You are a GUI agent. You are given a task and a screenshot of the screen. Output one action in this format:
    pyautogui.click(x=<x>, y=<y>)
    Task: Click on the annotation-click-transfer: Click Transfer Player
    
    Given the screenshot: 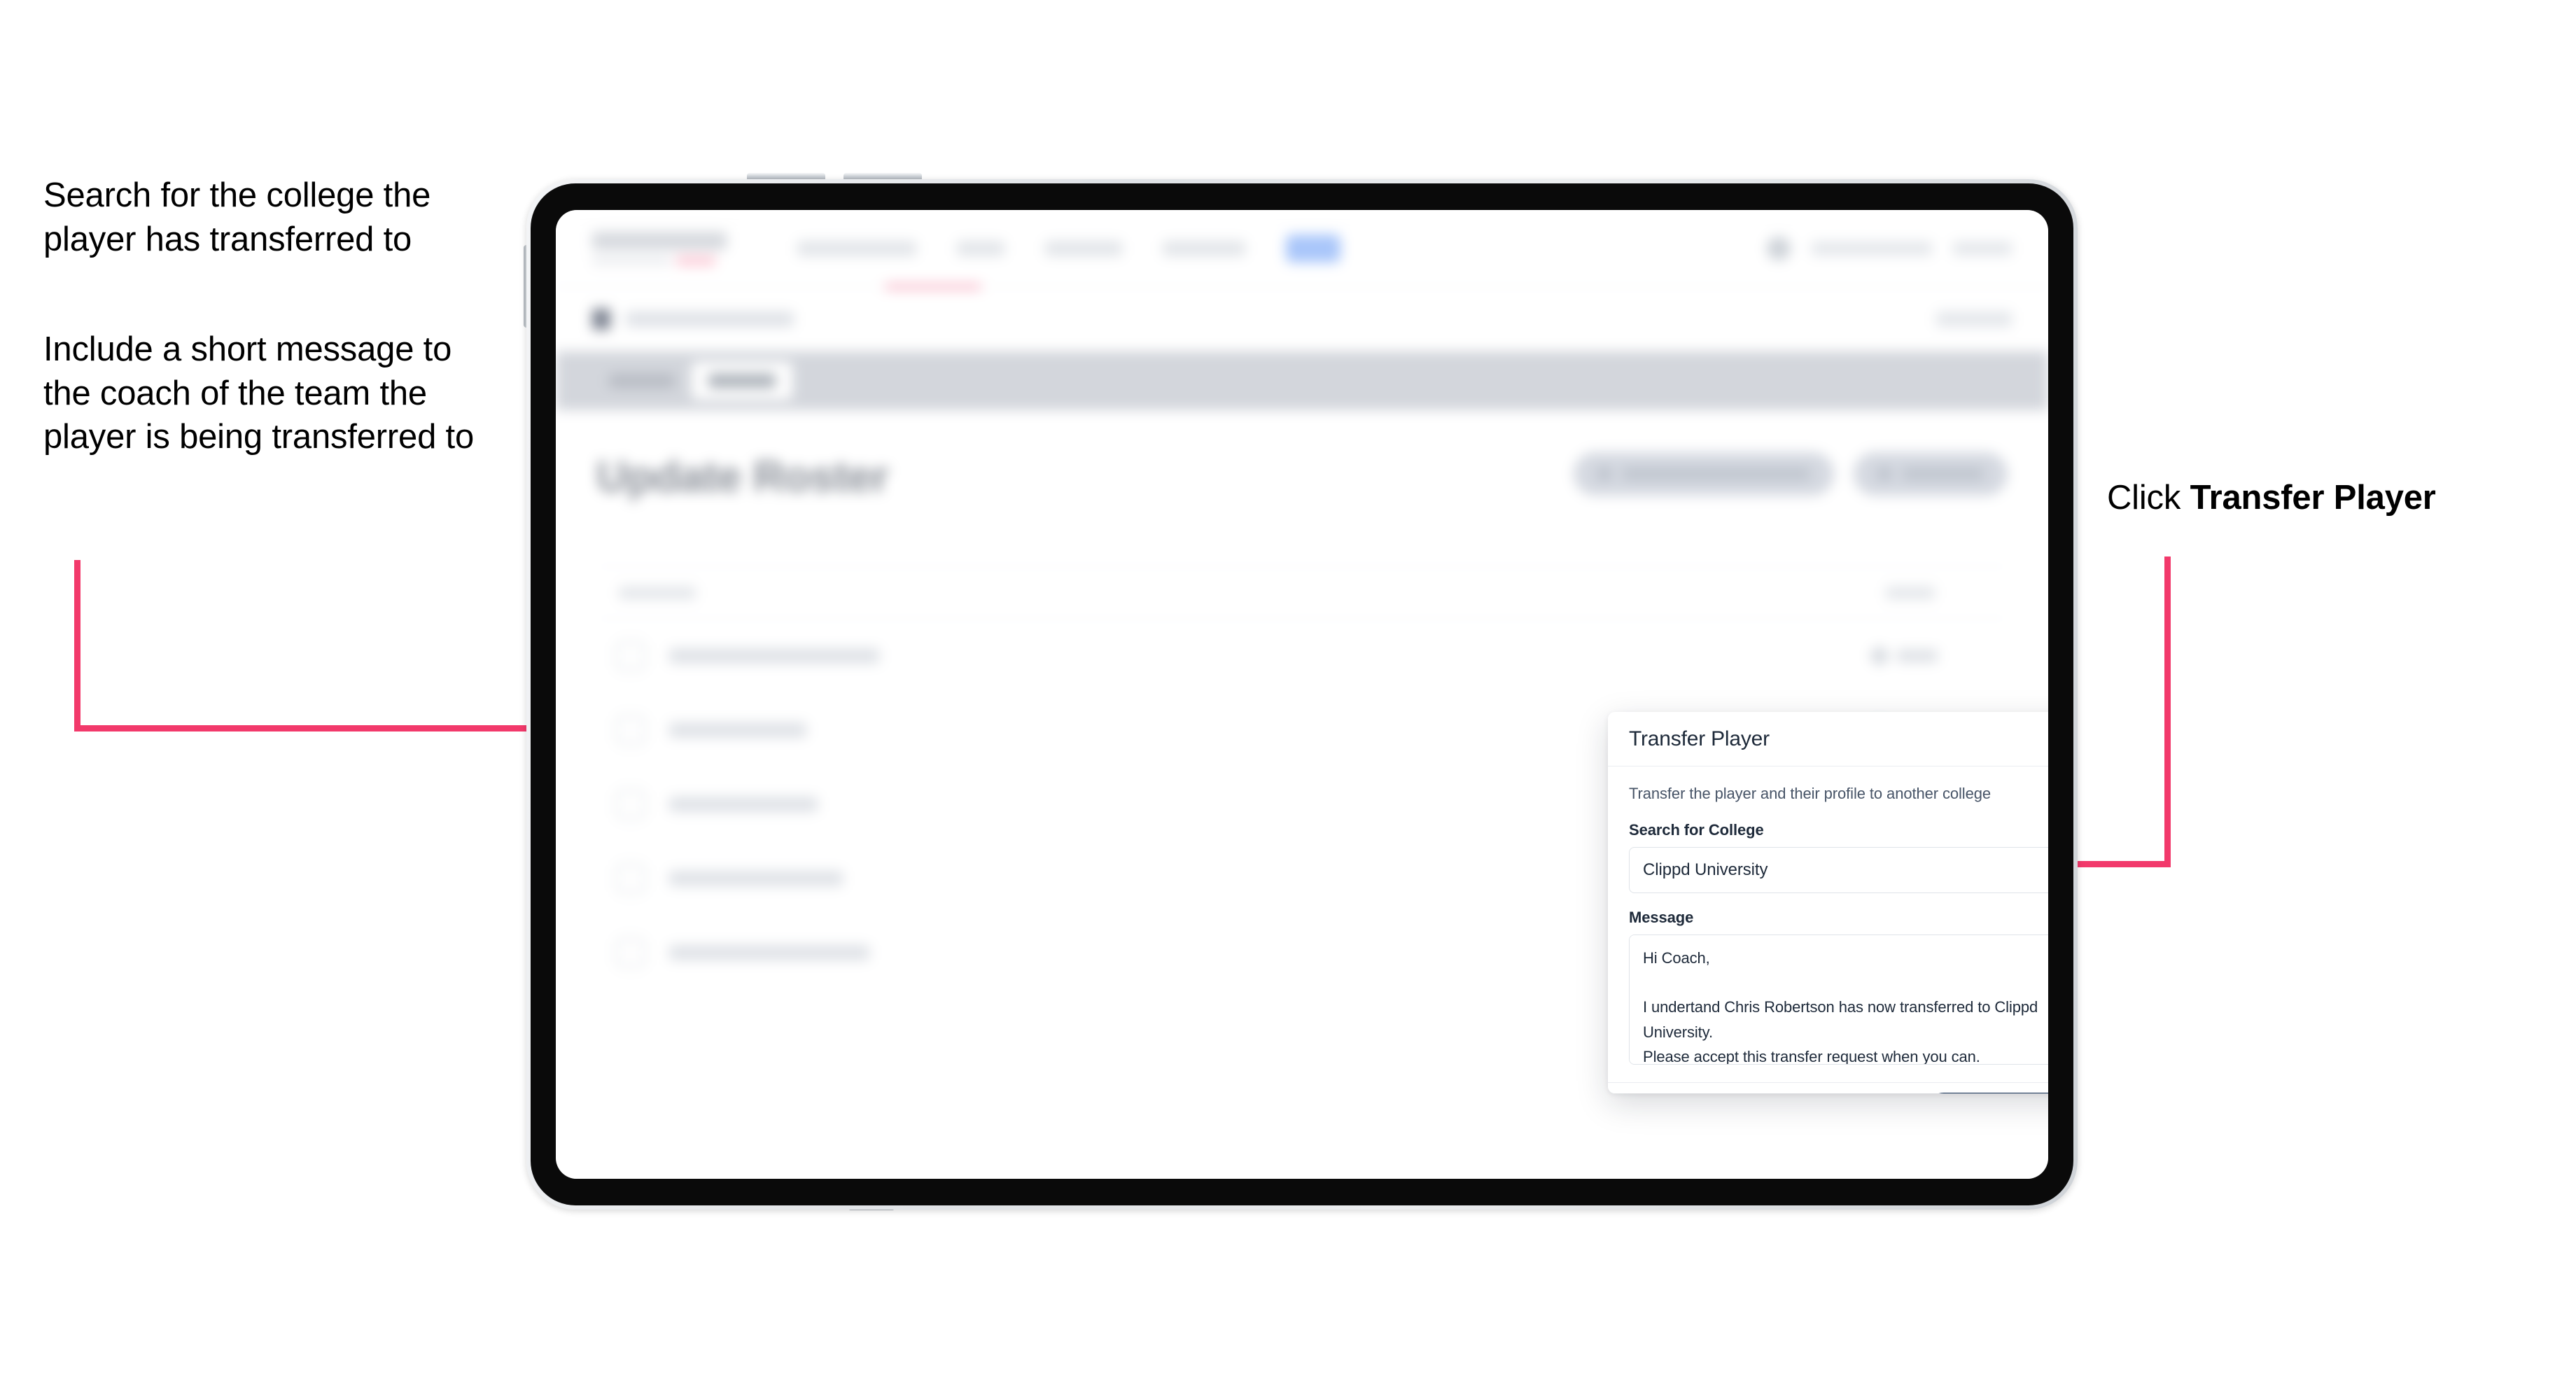 What is the action you would take?
    pyautogui.click(x=2324, y=498)
    